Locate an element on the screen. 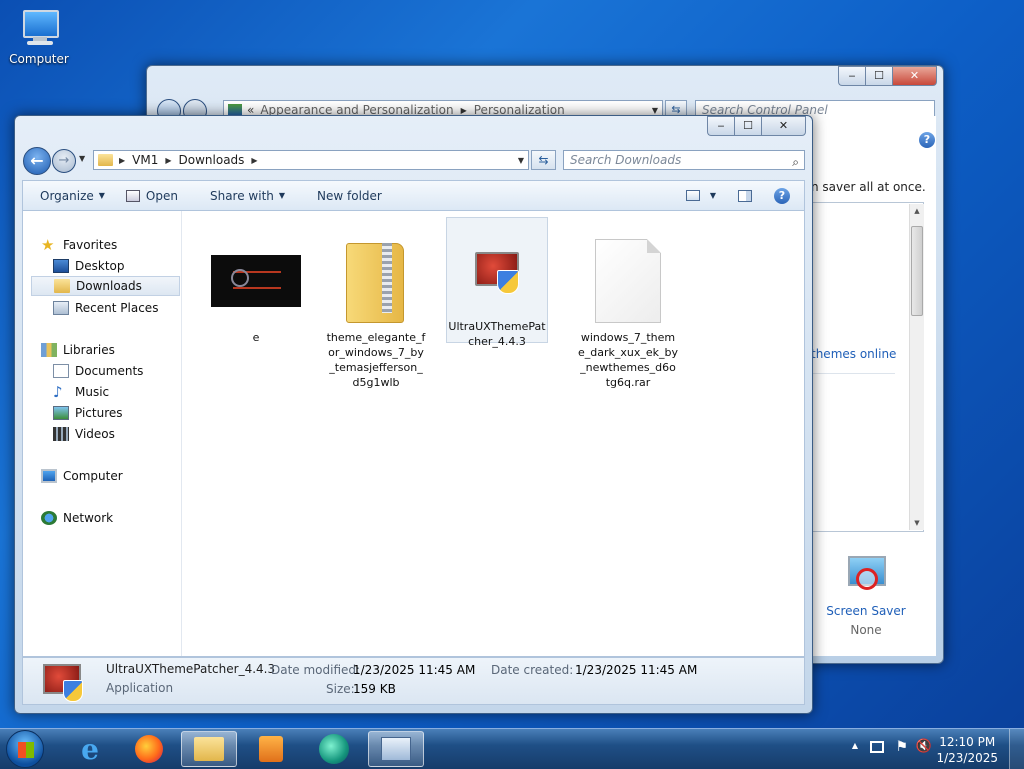 This screenshot has height=769, width=1024. scroll-thumb is located at coordinates (917, 271).